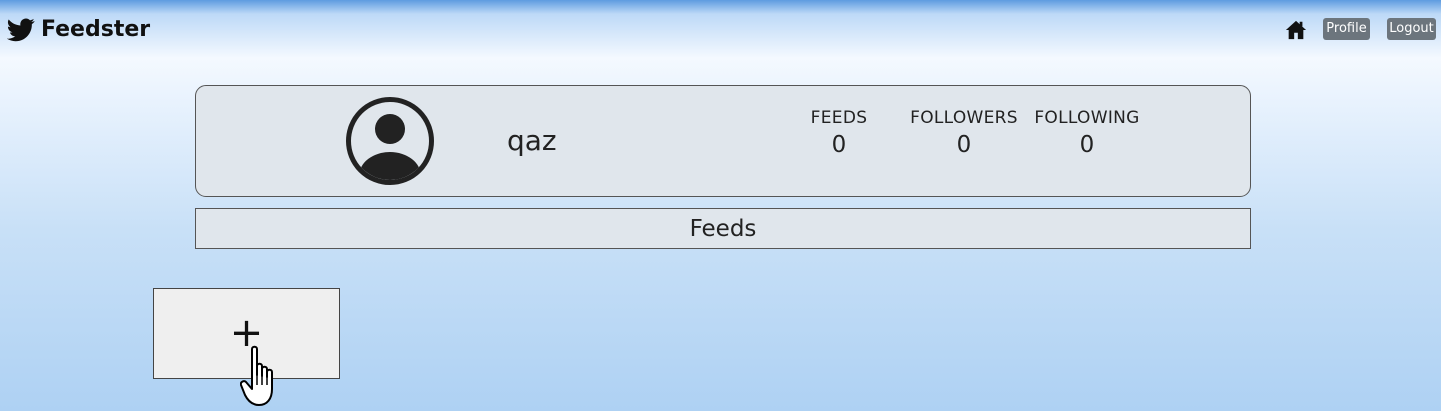 The height and width of the screenshot is (411, 1441). What do you see at coordinates (532, 140) in the screenshot?
I see `profile-username: qaz` at bounding box center [532, 140].